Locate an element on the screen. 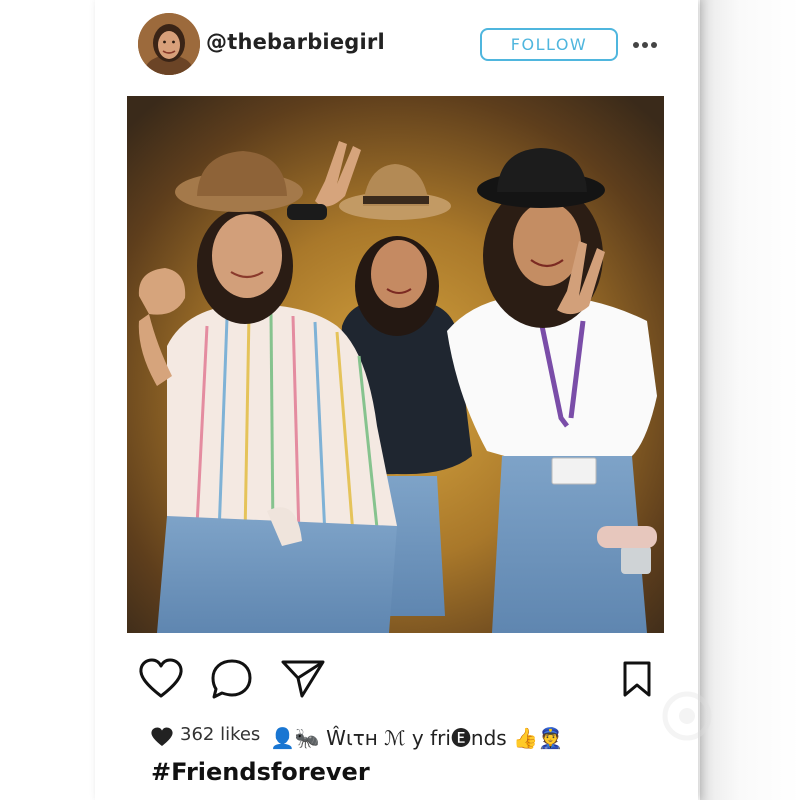 The height and width of the screenshot is (800, 800). likes-caption-row: 362 likes 👤🐜 Ŵιτн ℳ y fri🅔nds 👍👮 is located at coordinates (410, 737).